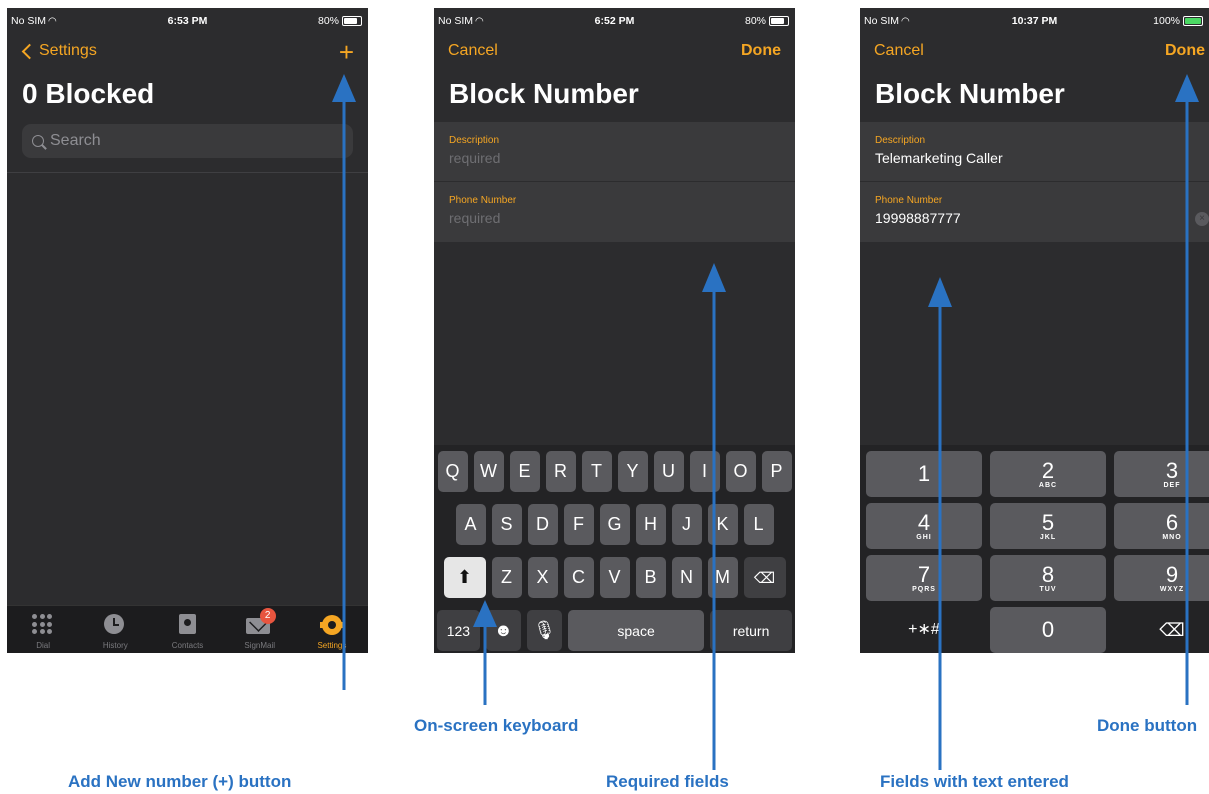 This screenshot has width=1209, height=794. What do you see at coordinates (180, 781) in the screenshot?
I see `annotation-add-button: Add New number (+) button` at bounding box center [180, 781].